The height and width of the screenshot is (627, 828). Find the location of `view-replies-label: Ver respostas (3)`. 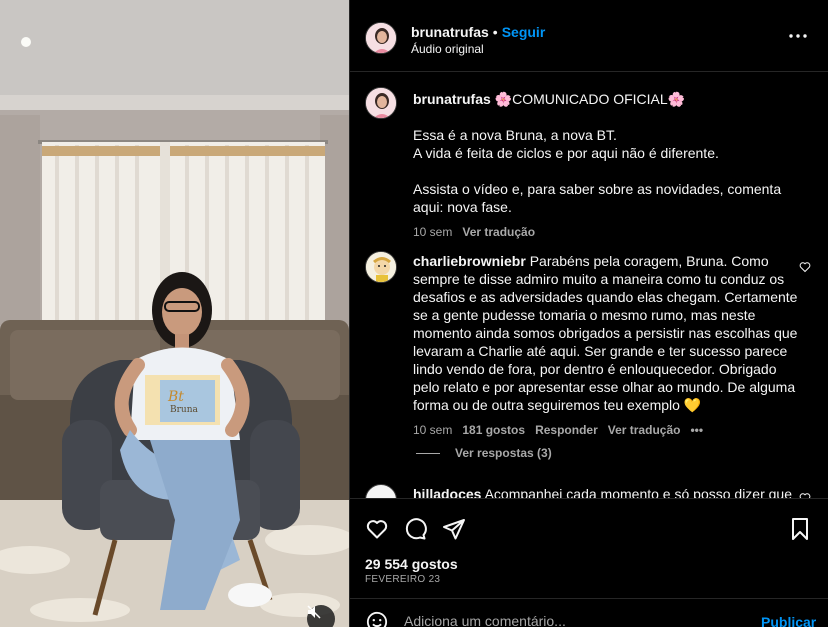

view-replies-label: Ver respostas (3) is located at coordinates (503, 453).